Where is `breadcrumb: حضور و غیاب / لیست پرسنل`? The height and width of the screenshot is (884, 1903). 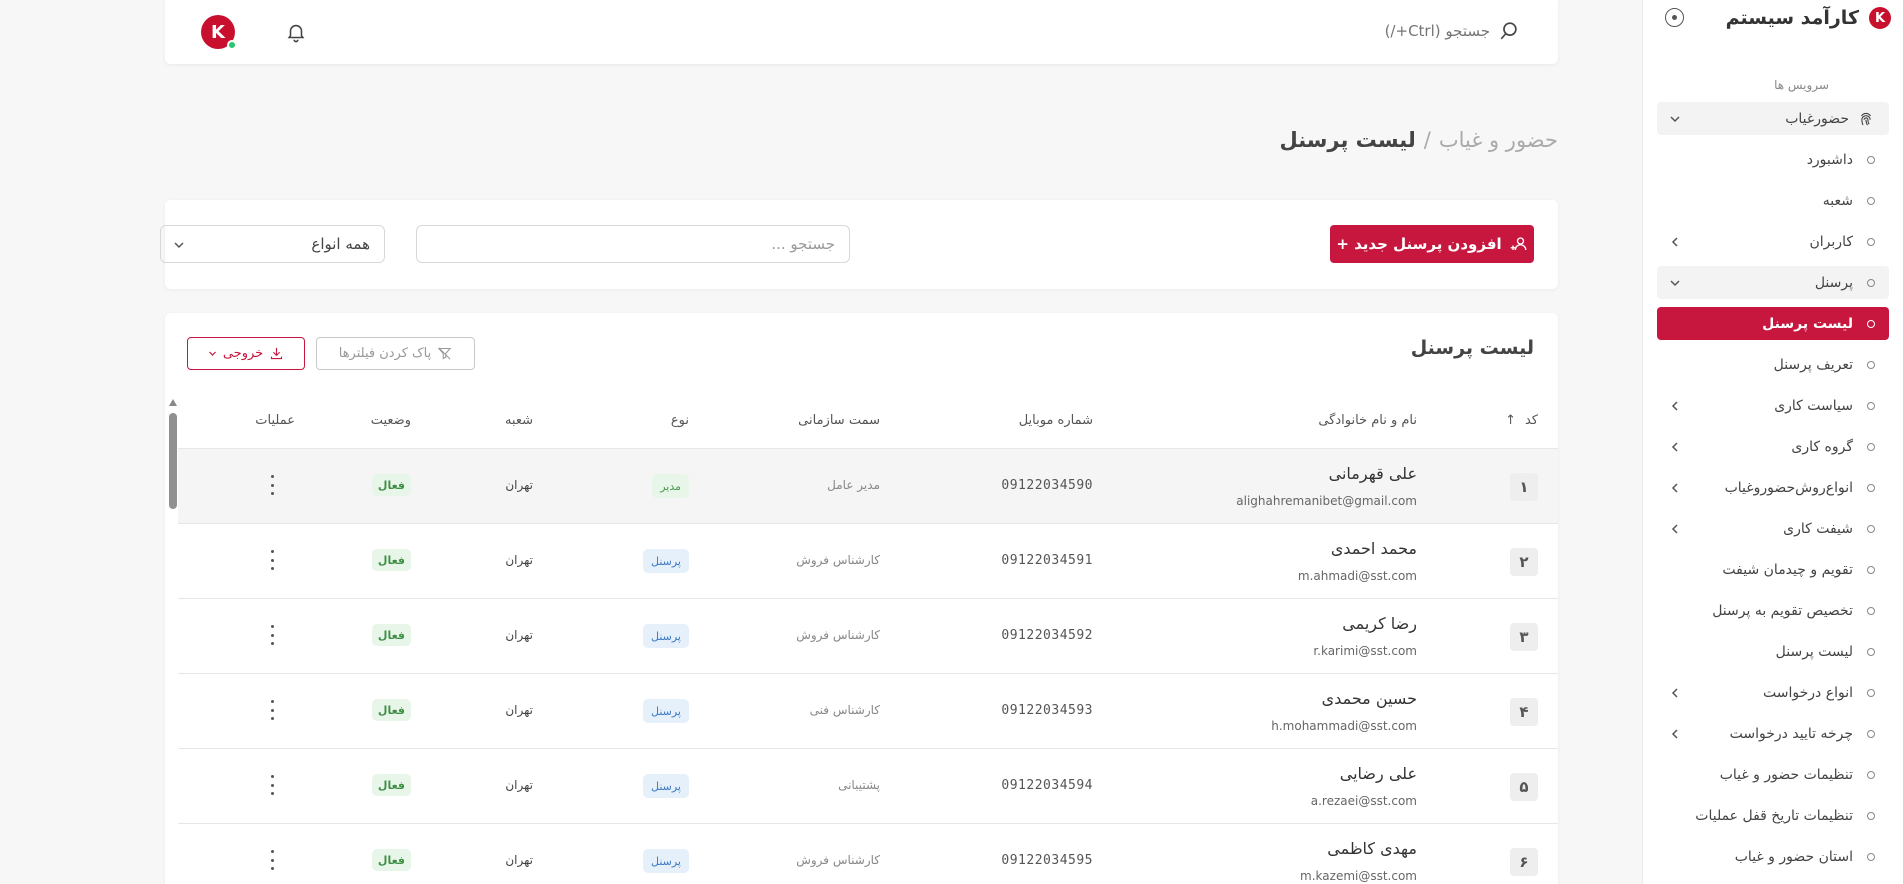
breadcrumb: حضور و غیاب / لیست پرسنل is located at coordinates (1418, 140).